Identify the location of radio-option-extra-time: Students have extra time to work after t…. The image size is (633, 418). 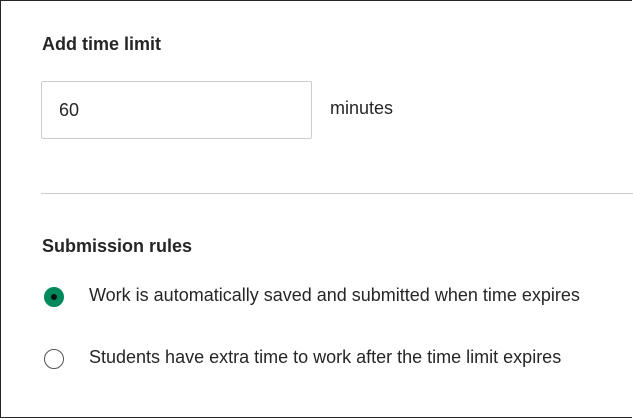
(324, 358).